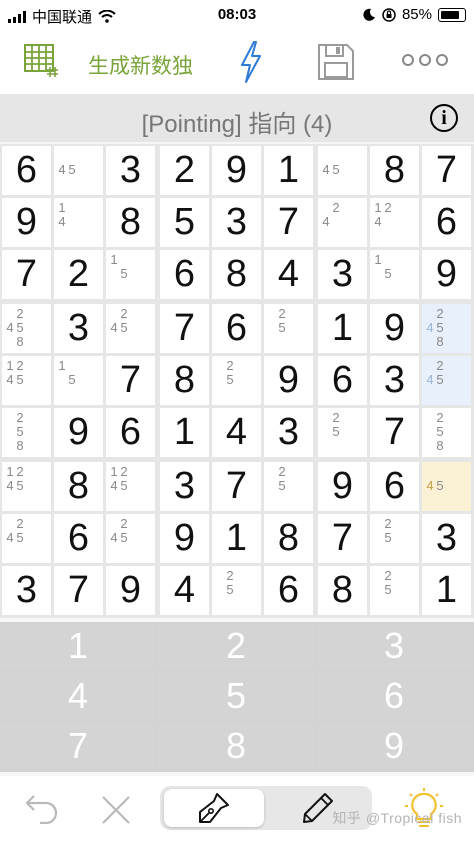 This screenshot has height=841, width=474. What do you see at coordinates (116, 810) in the screenshot?
I see `clear-icon` at bounding box center [116, 810].